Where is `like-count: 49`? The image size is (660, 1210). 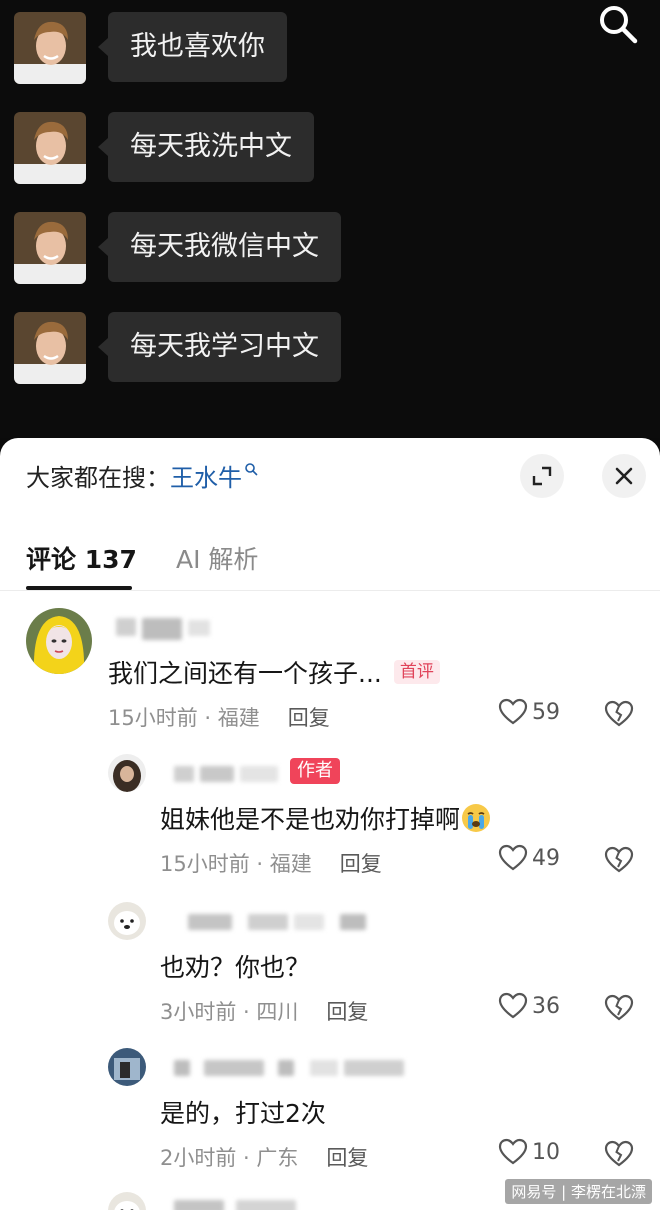
like-count: 49 is located at coordinates (546, 858).